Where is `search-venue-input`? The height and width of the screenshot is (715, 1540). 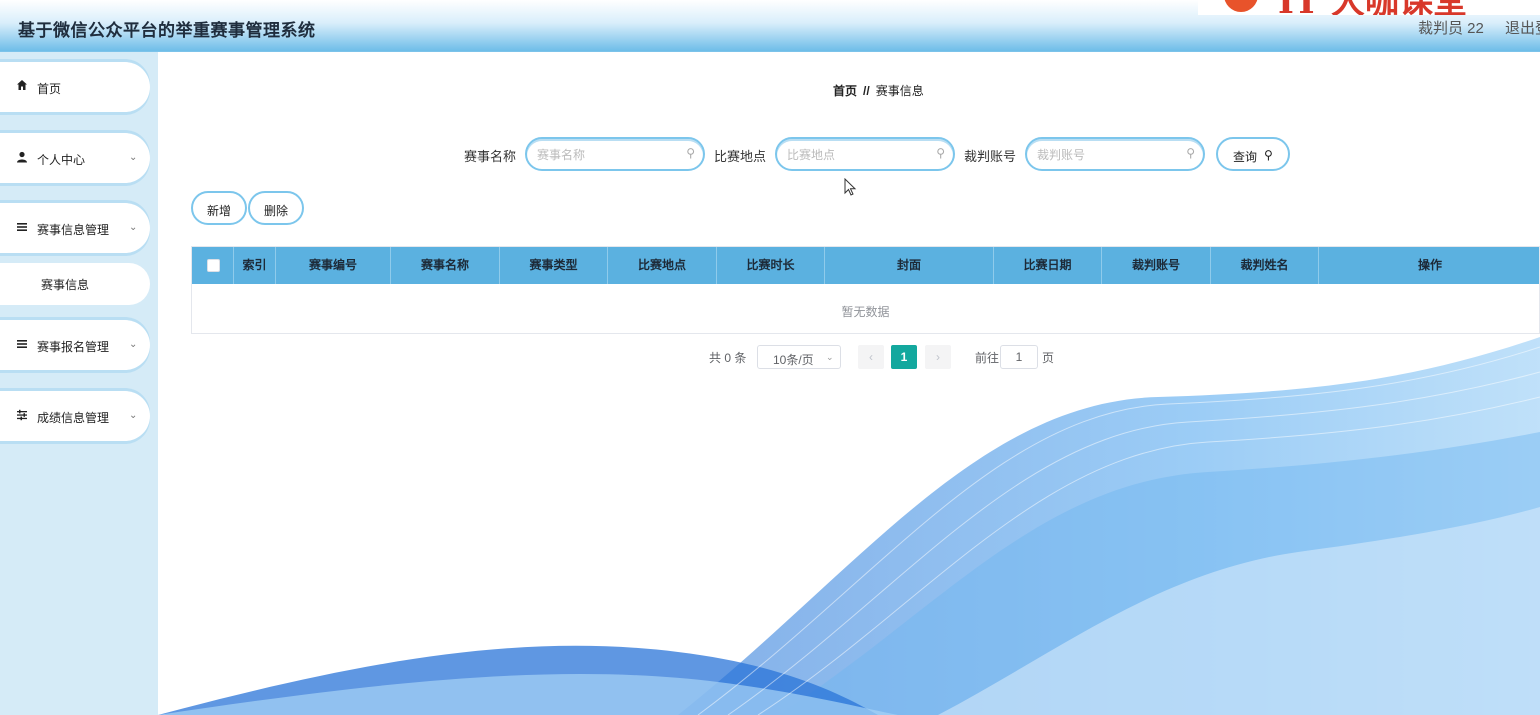
search-venue-input is located at coordinates (857, 155).